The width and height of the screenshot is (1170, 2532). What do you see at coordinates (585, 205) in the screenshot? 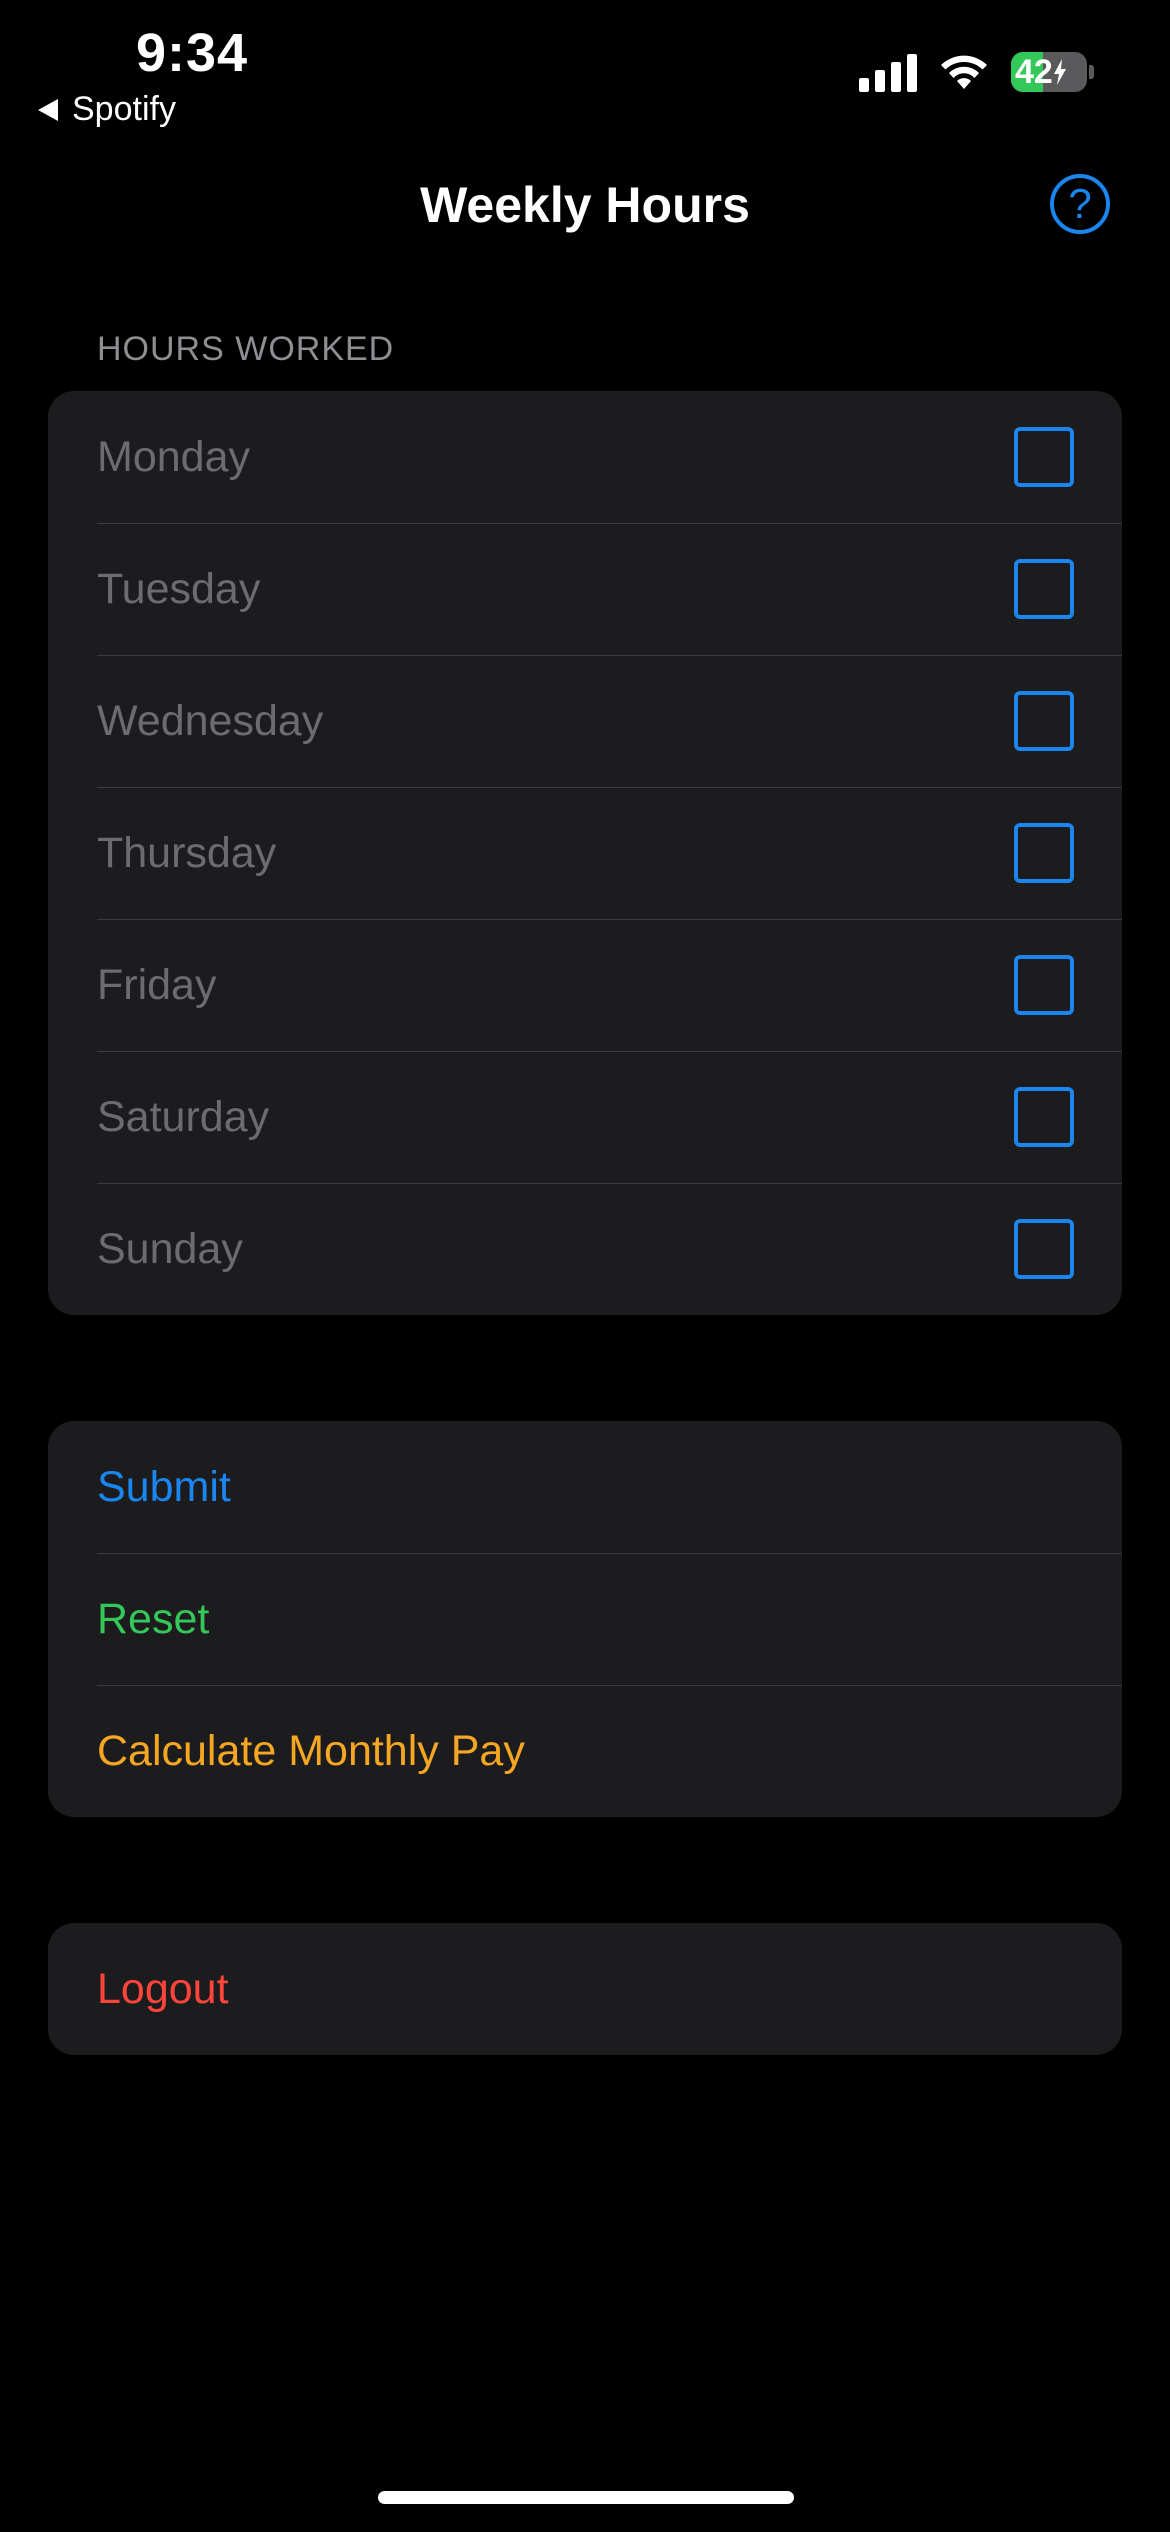
I see `page-title: Weekly Hours` at bounding box center [585, 205].